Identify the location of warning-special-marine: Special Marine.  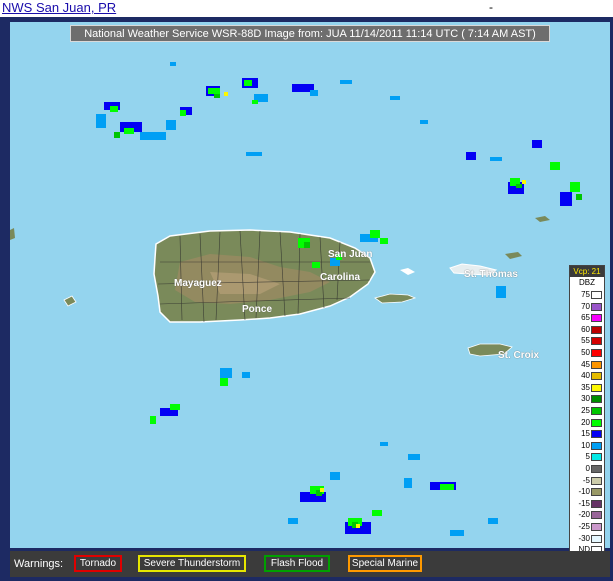
(385, 563).